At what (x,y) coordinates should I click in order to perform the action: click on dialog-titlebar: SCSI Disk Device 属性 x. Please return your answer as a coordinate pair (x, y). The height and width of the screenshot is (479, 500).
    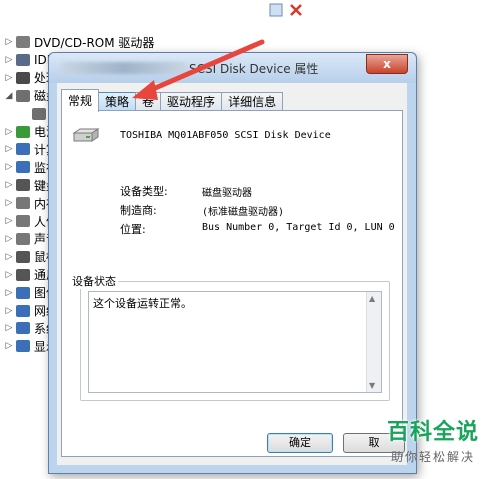
    Looking at the image, I should click on (232, 68).